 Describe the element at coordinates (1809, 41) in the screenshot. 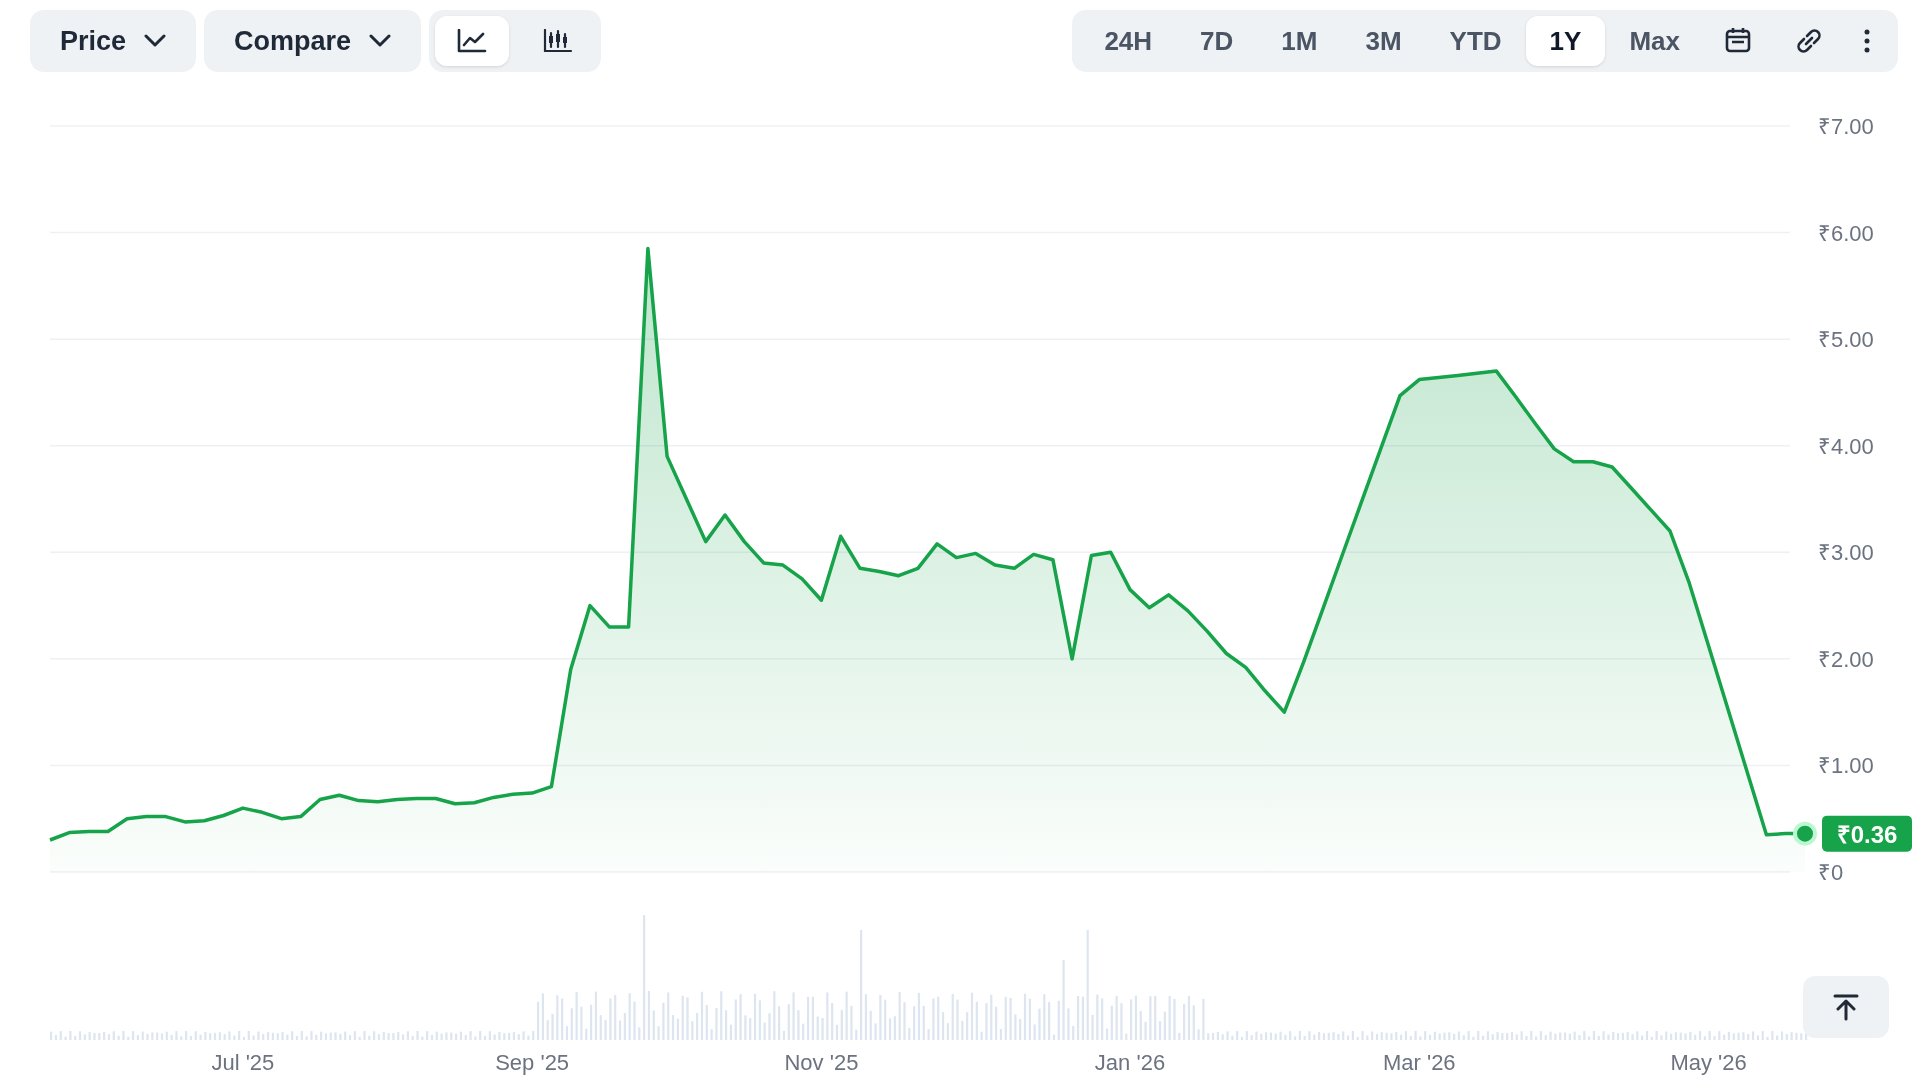

I see `link-icon` at that location.